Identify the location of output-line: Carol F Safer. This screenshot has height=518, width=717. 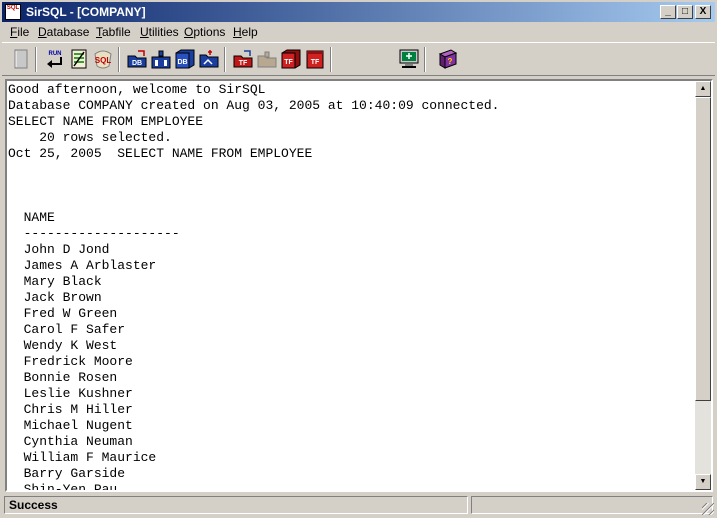
(67, 329).